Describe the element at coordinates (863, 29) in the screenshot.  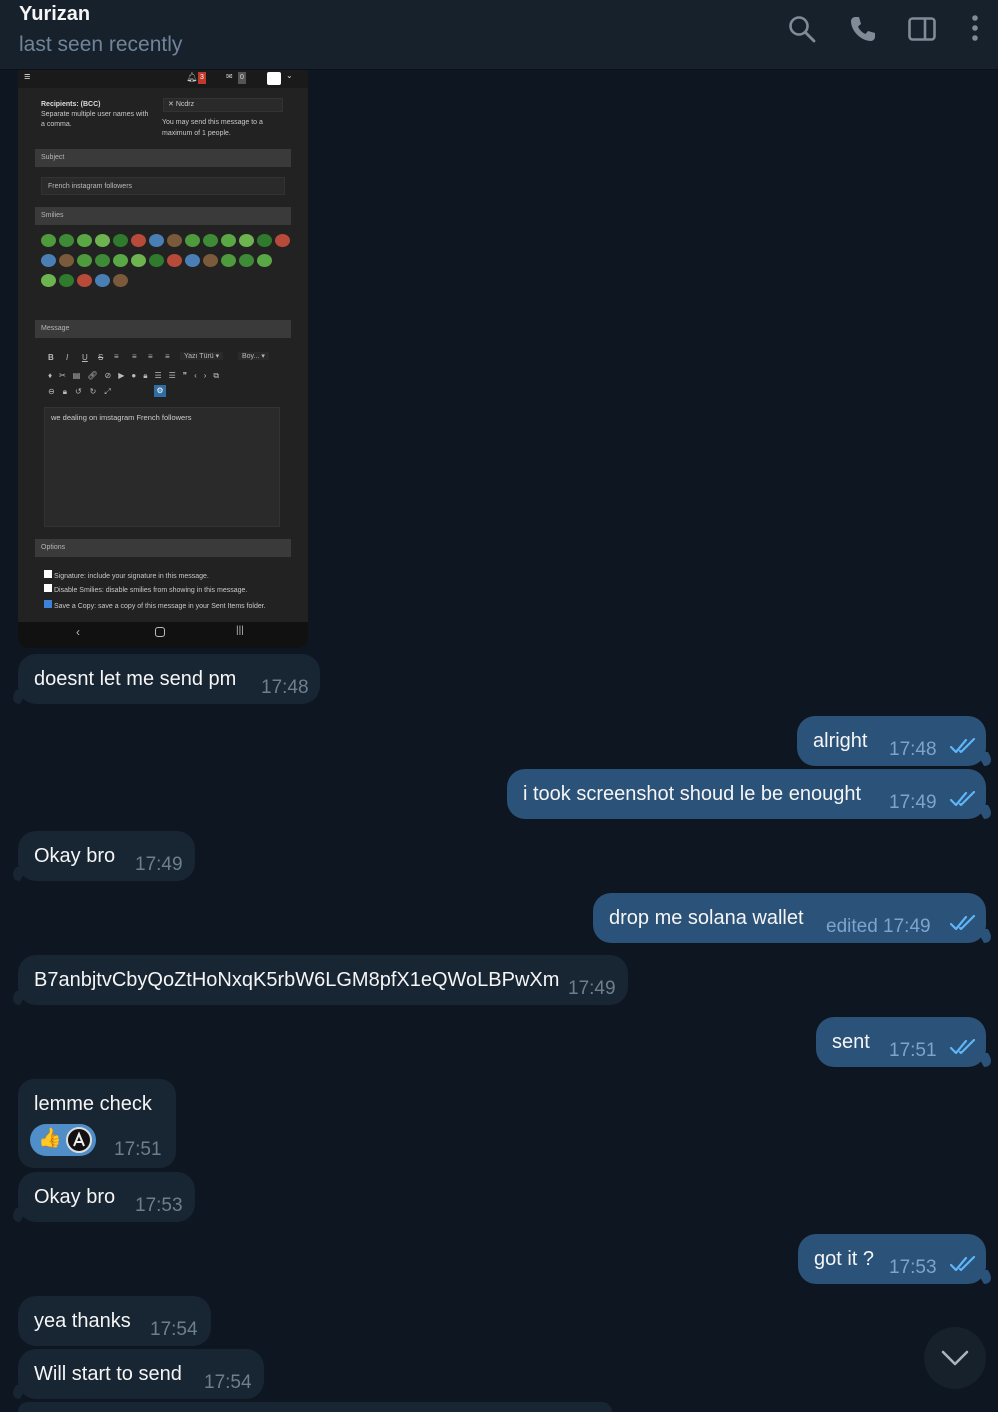
I see `phone-icon` at that location.